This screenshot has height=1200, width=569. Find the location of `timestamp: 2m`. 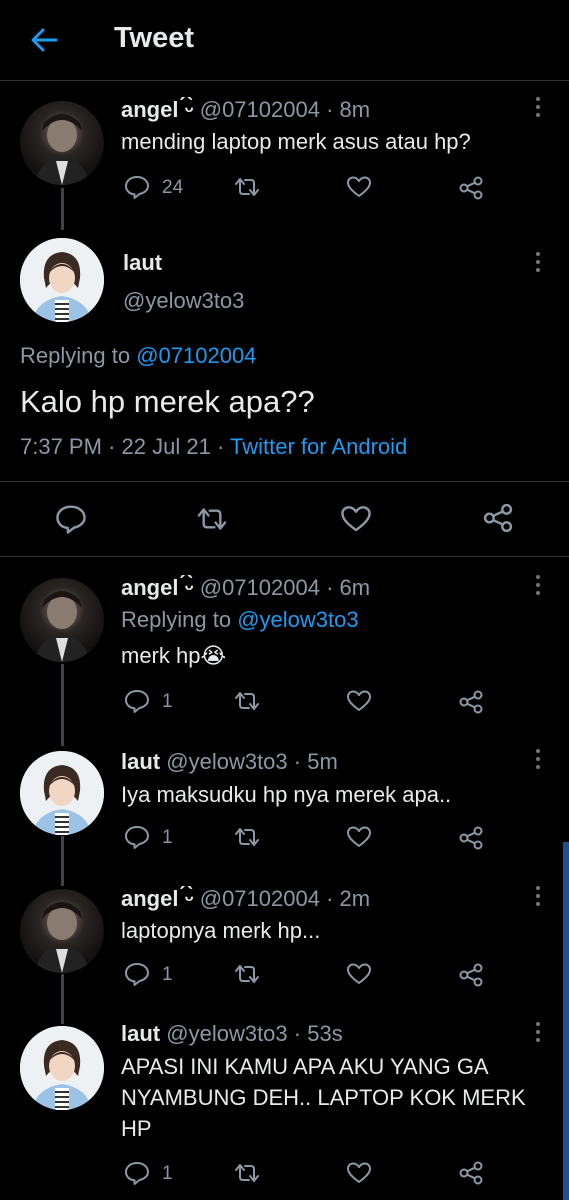

timestamp: 2m is located at coordinates (355, 898).